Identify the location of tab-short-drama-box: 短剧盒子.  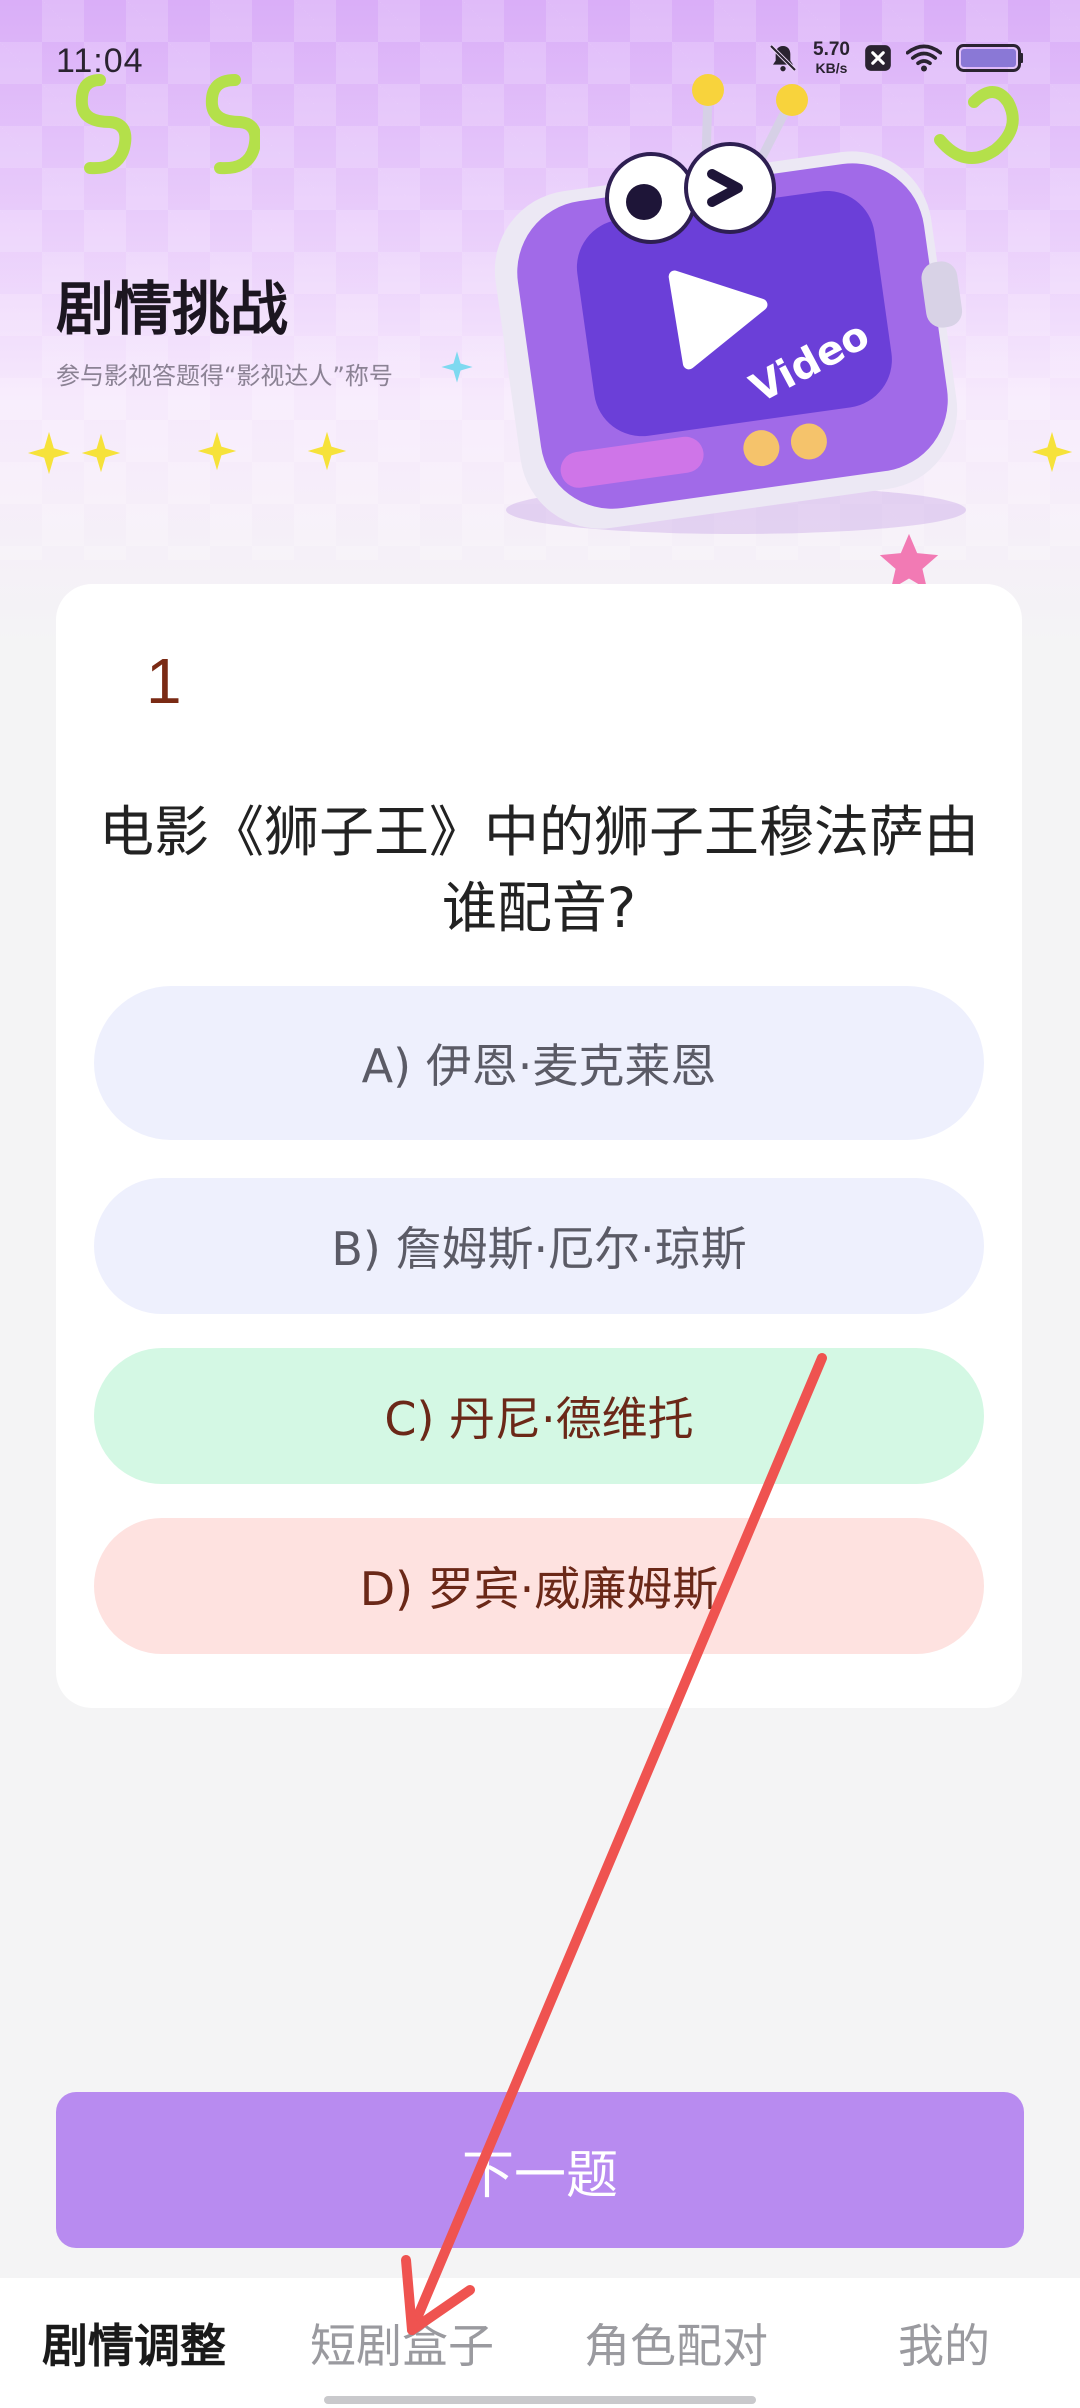
(402, 2343).